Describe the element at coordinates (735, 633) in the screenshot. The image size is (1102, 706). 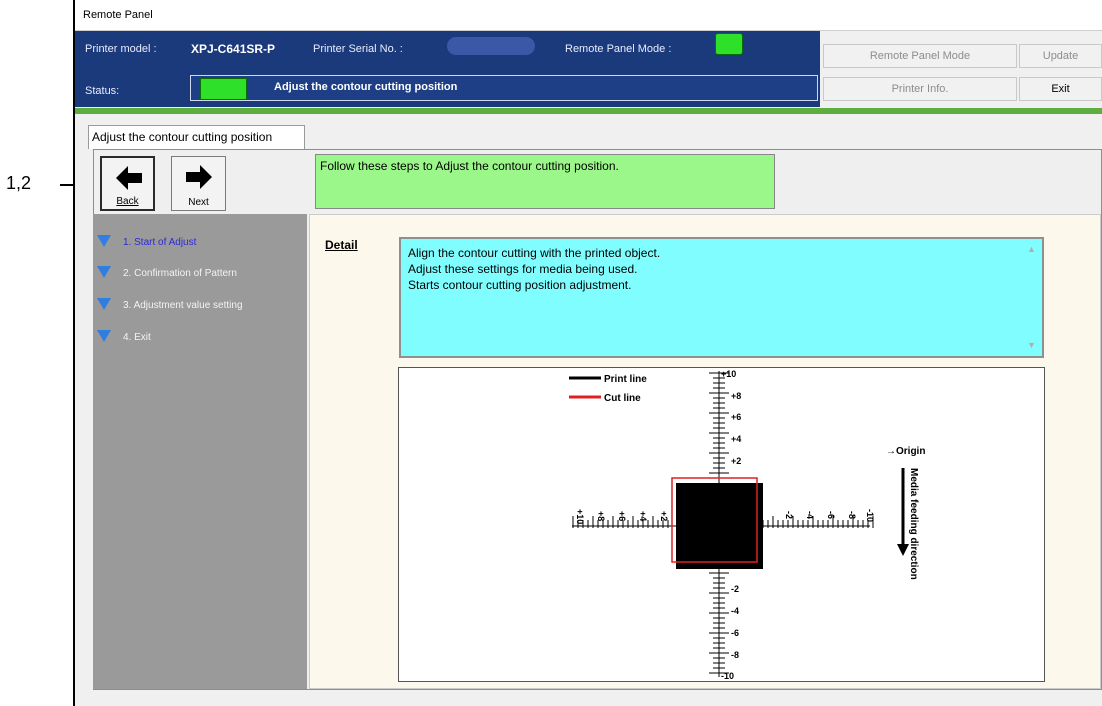
I see `v-tick-label: -6` at that location.